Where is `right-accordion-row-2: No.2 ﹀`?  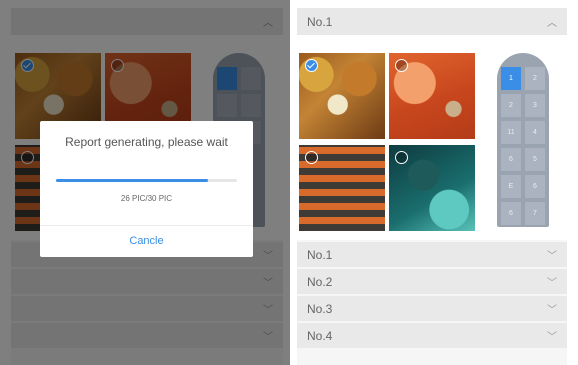
right-accordion-row-2: No.2 ﹀ is located at coordinates (432, 280).